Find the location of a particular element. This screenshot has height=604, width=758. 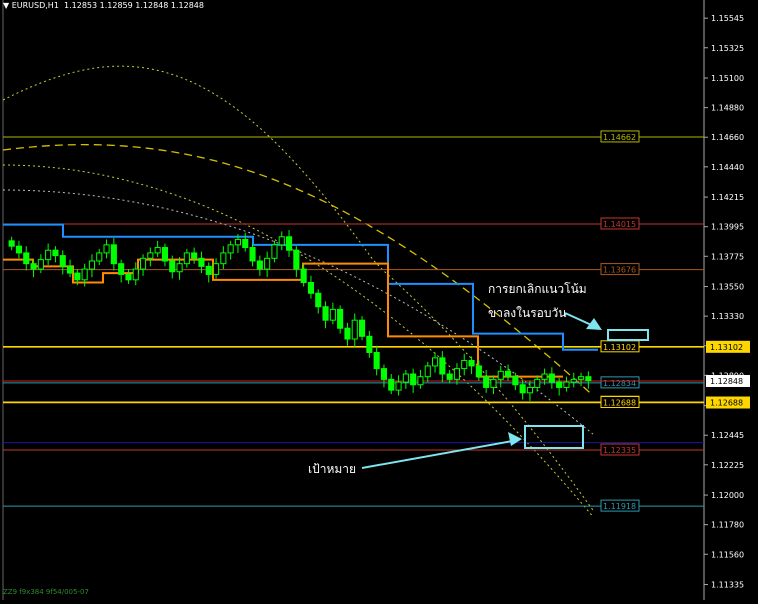

y-tick-label: 1.14880 is located at coordinates (727, 108).